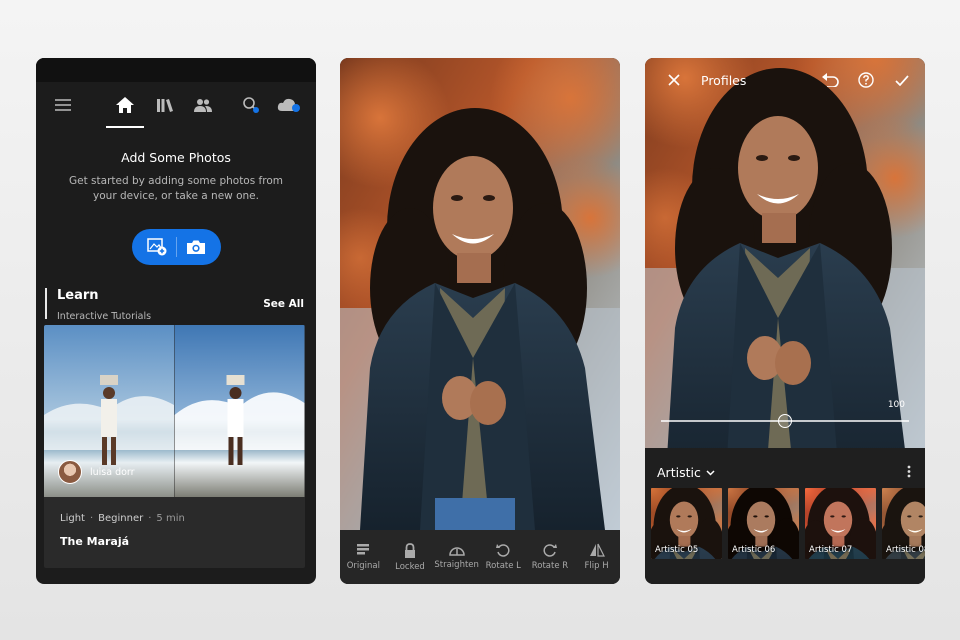  What do you see at coordinates (840, 523) in the screenshot?
I see `profile-thumbnail: Artistic 07` at bounding box center [840, 523].